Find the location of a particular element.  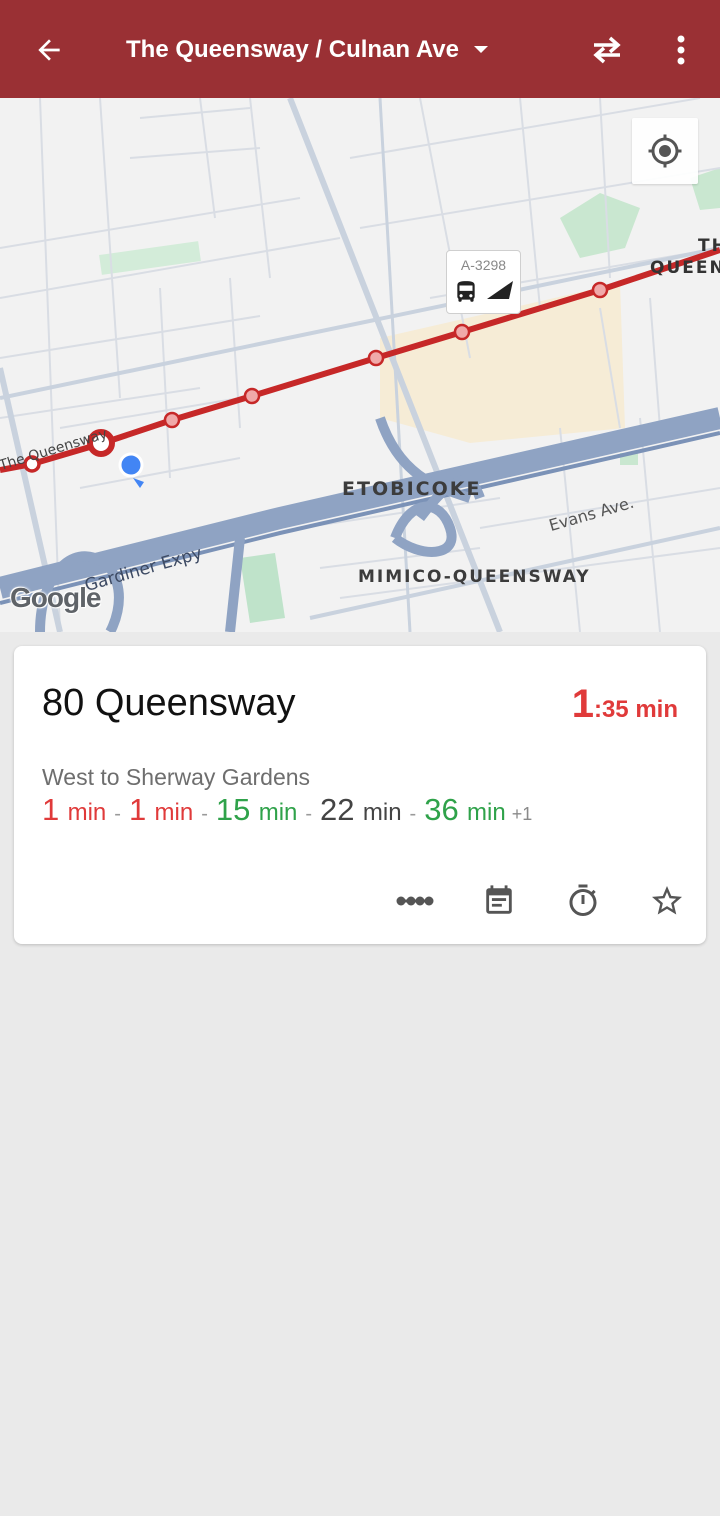

my-location-icon is located at coordinates (665, 151).